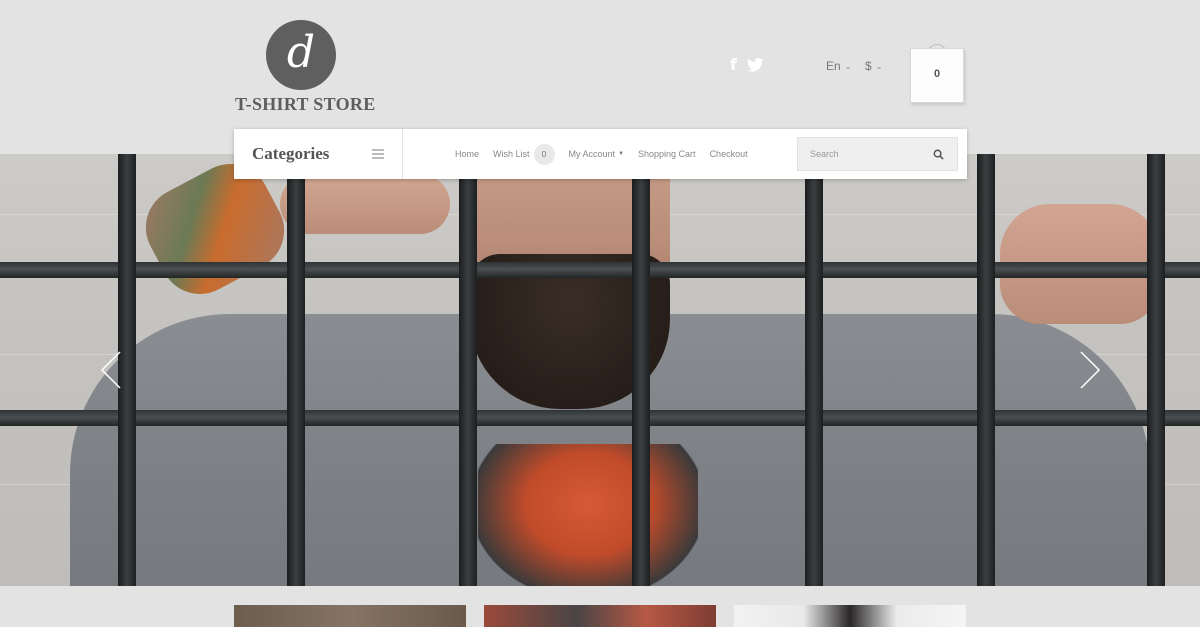 Image resolution: width=1200 pixels, height=627 pixels. Describe the element at coordinates (733, 64) in the screenshot. I see `facebook-icon: f` at that location.